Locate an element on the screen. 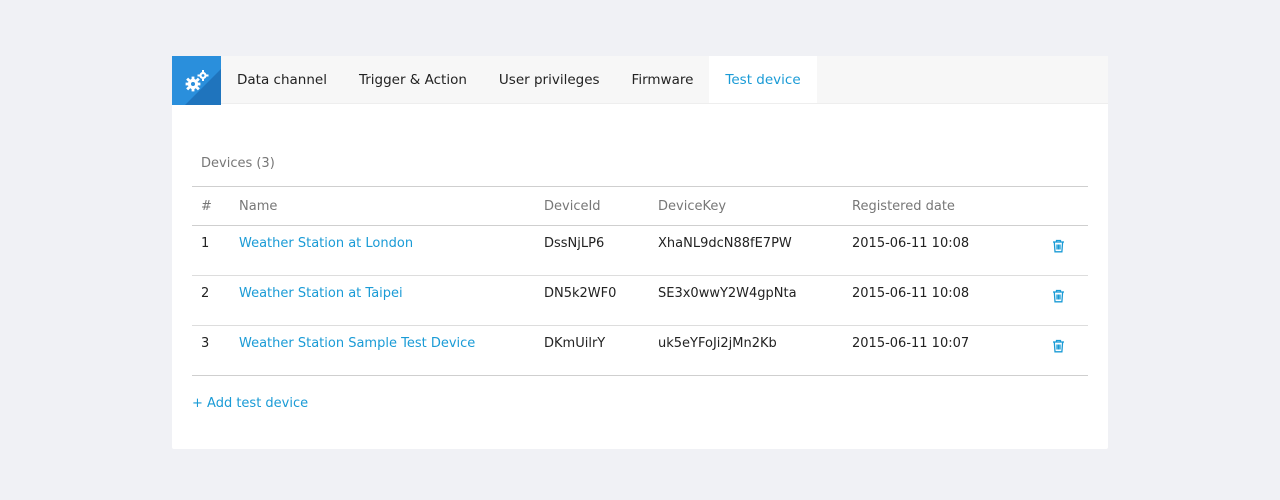 Image resolution: width=1280 pixels, height=500 pixels. device-id-cell: DN5k2WF0 is located at coordinates (601, 300).